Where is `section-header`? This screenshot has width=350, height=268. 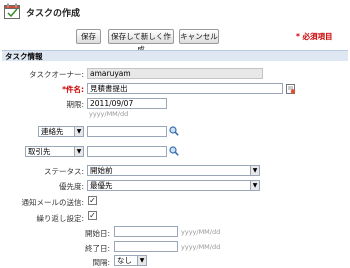
section-header is located at coordinates (175, 55).